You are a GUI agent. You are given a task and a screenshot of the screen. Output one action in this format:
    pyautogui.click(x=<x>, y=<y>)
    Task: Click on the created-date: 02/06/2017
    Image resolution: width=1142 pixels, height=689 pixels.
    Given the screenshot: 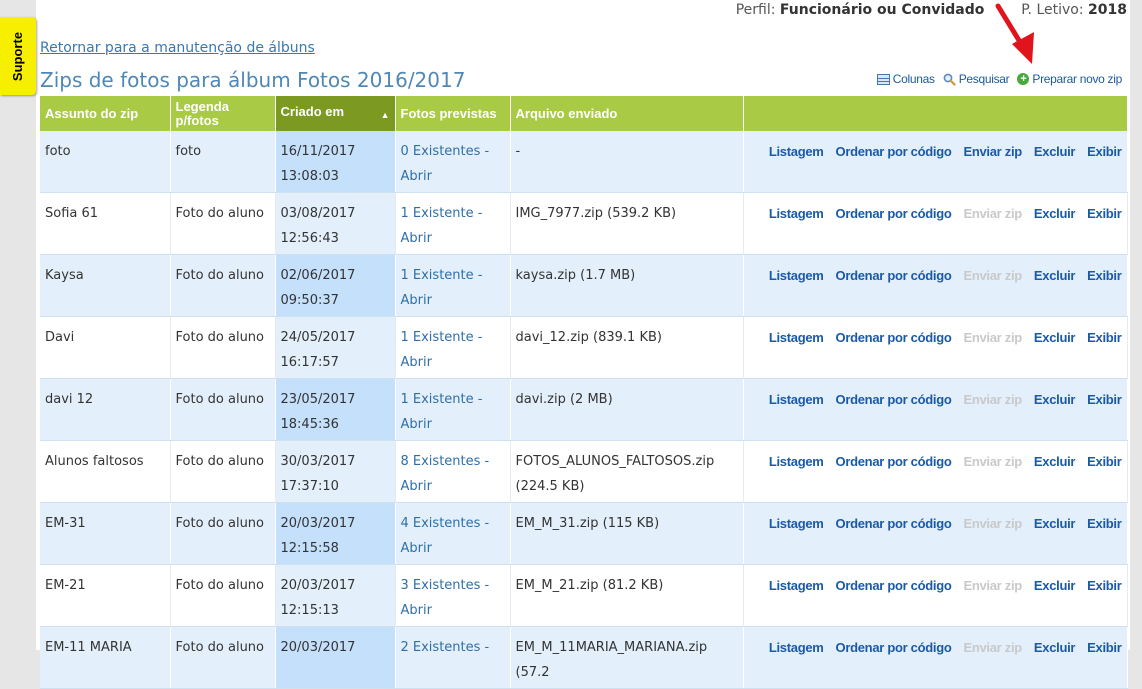 What is the action you would take?
    pyautogui.click(x=318, y=275)
    